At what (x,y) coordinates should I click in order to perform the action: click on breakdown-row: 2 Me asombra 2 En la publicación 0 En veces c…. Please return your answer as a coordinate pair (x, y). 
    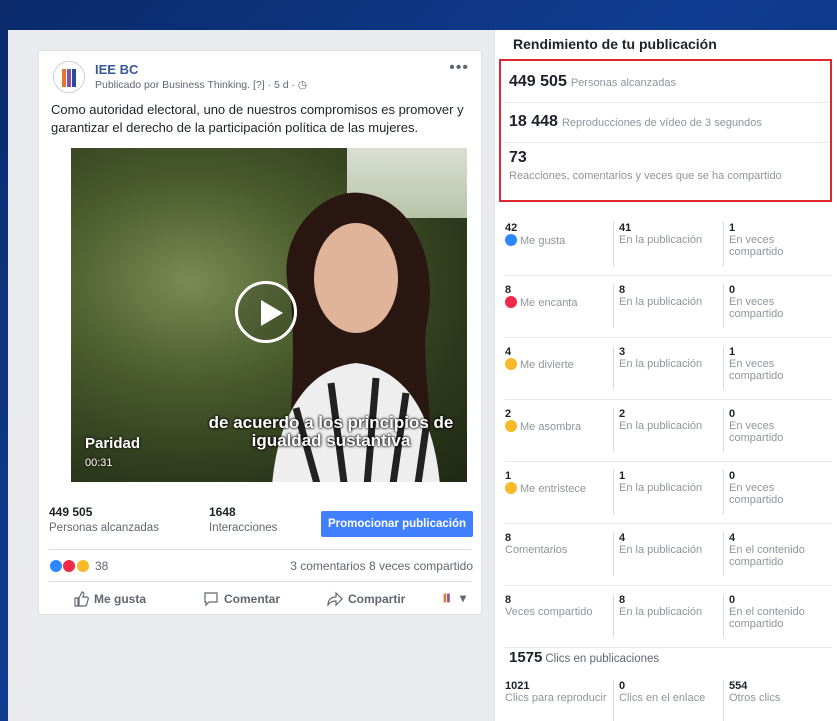
    Looking at the image, I should click on (668, 431).